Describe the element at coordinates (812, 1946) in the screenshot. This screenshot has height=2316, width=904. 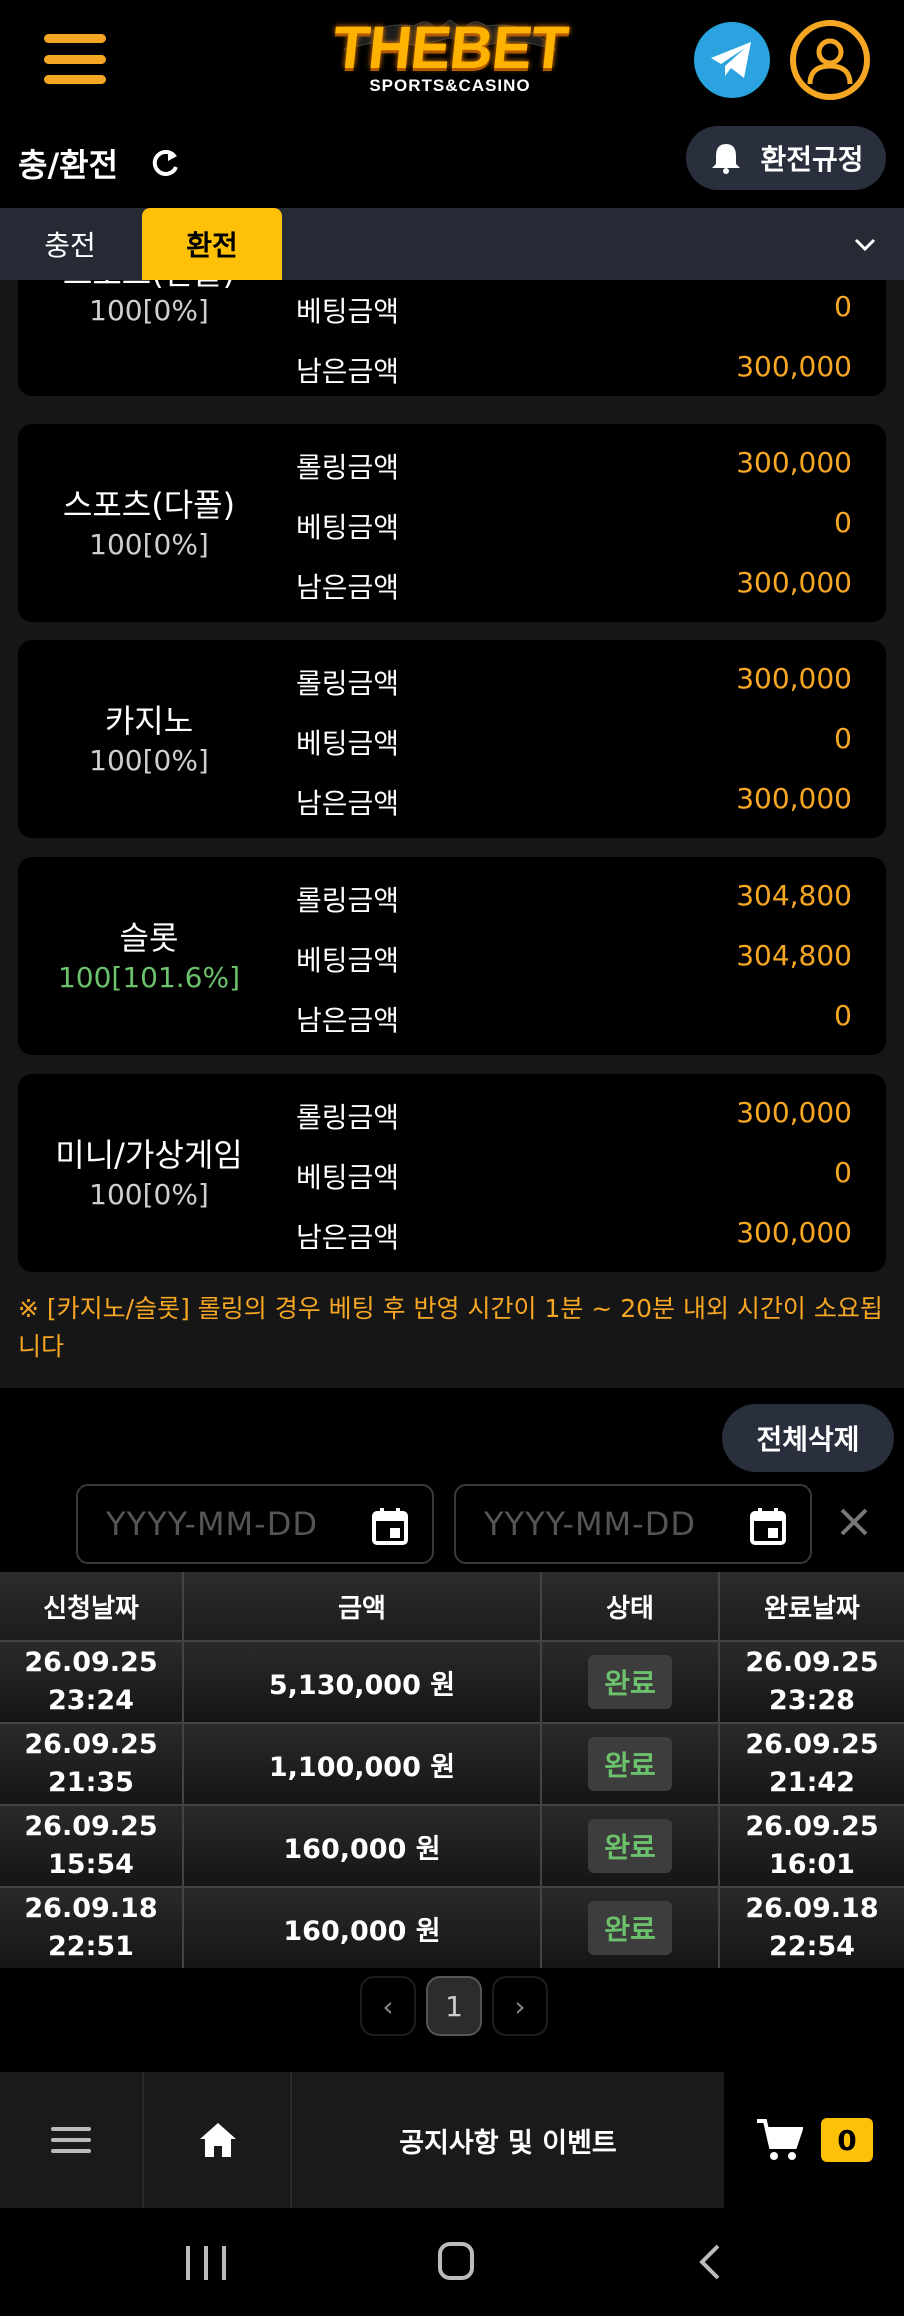
I see `complete-time: 22:54` at that location.